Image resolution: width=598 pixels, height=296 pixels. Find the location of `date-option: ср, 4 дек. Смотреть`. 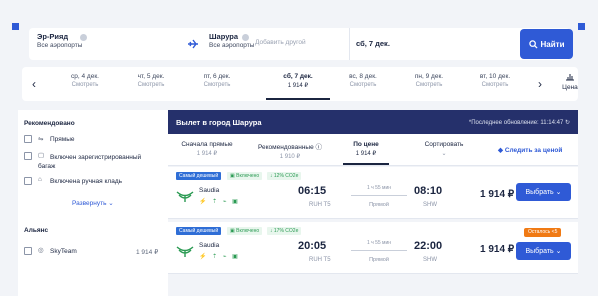

date-option: ср, 4 дек. Смотреть is located at coordinates (85, 80).